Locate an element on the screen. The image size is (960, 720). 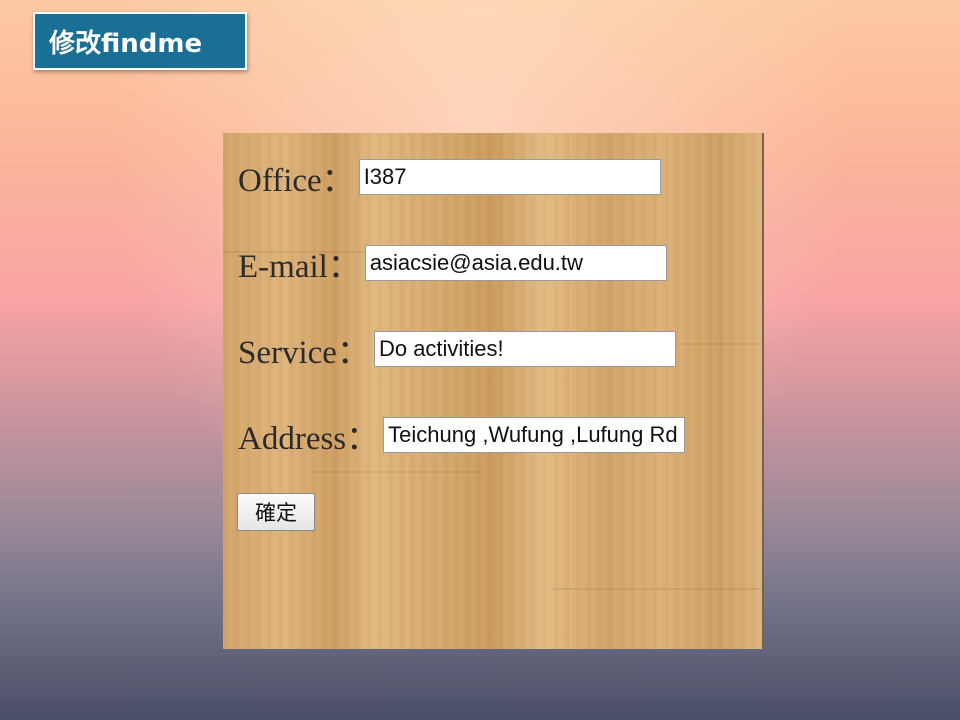
service-input is located at coordinates (524, 349).